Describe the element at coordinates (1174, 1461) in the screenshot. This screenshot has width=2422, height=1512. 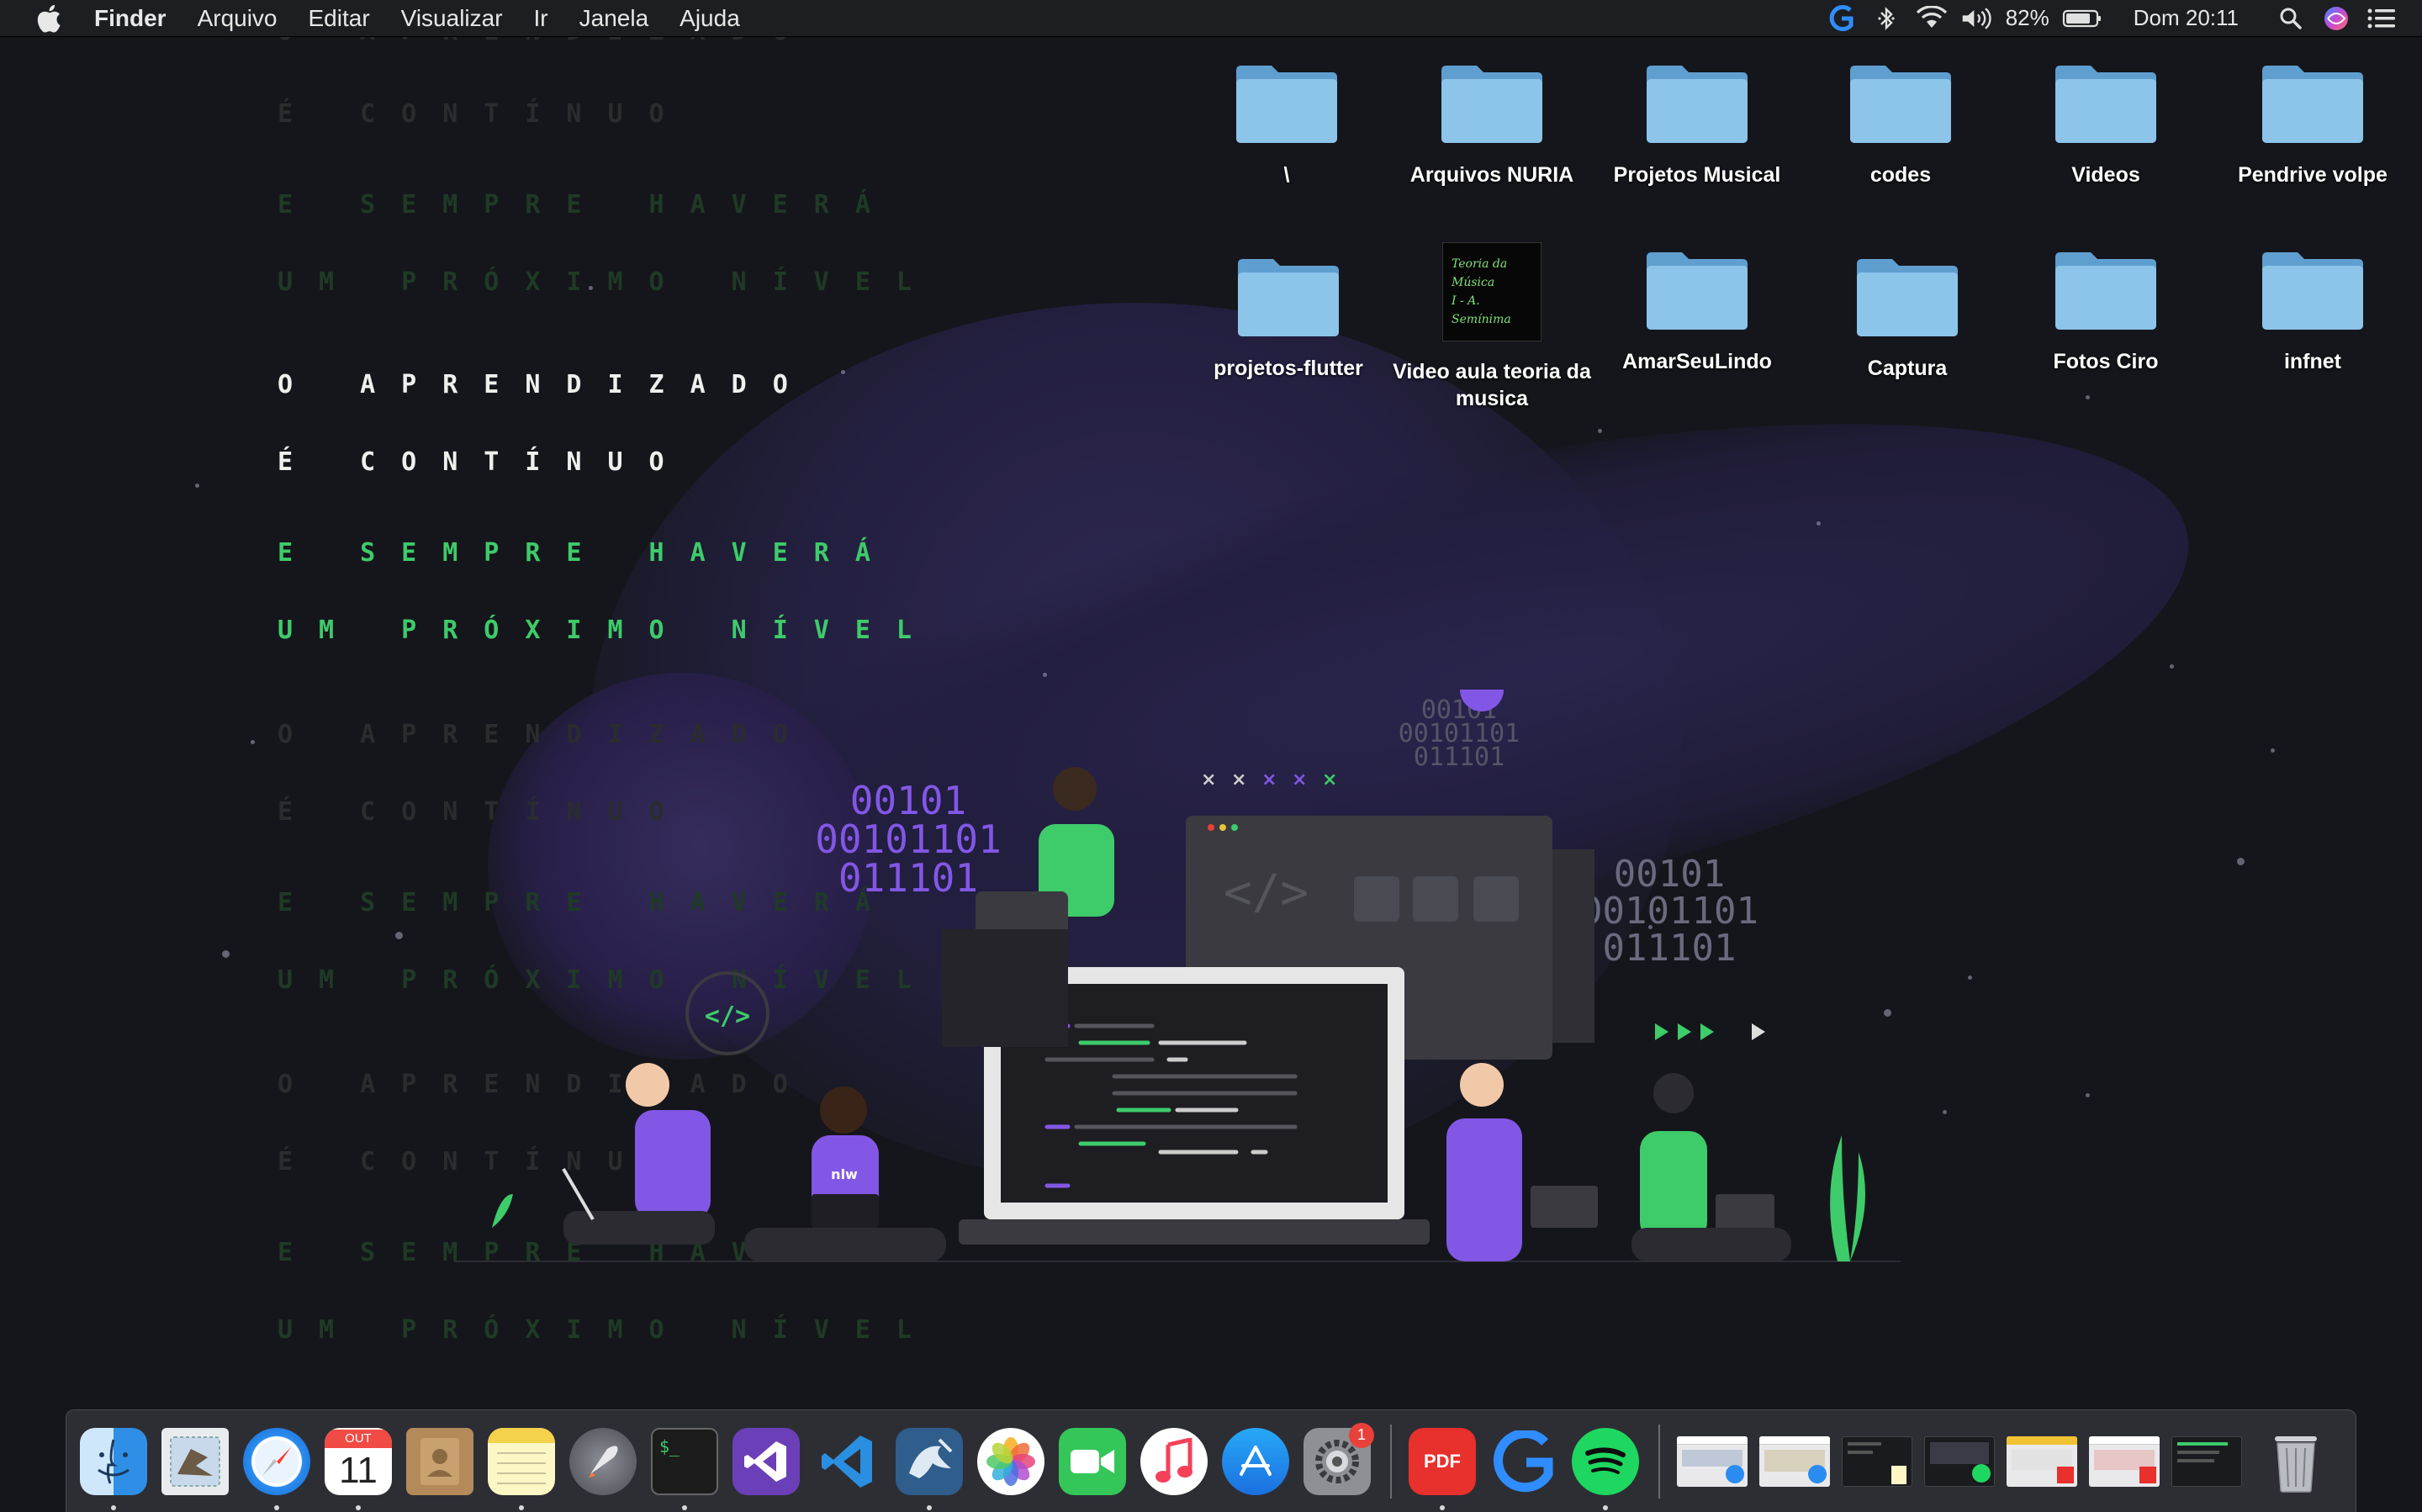
I see `dock-music` at that location.